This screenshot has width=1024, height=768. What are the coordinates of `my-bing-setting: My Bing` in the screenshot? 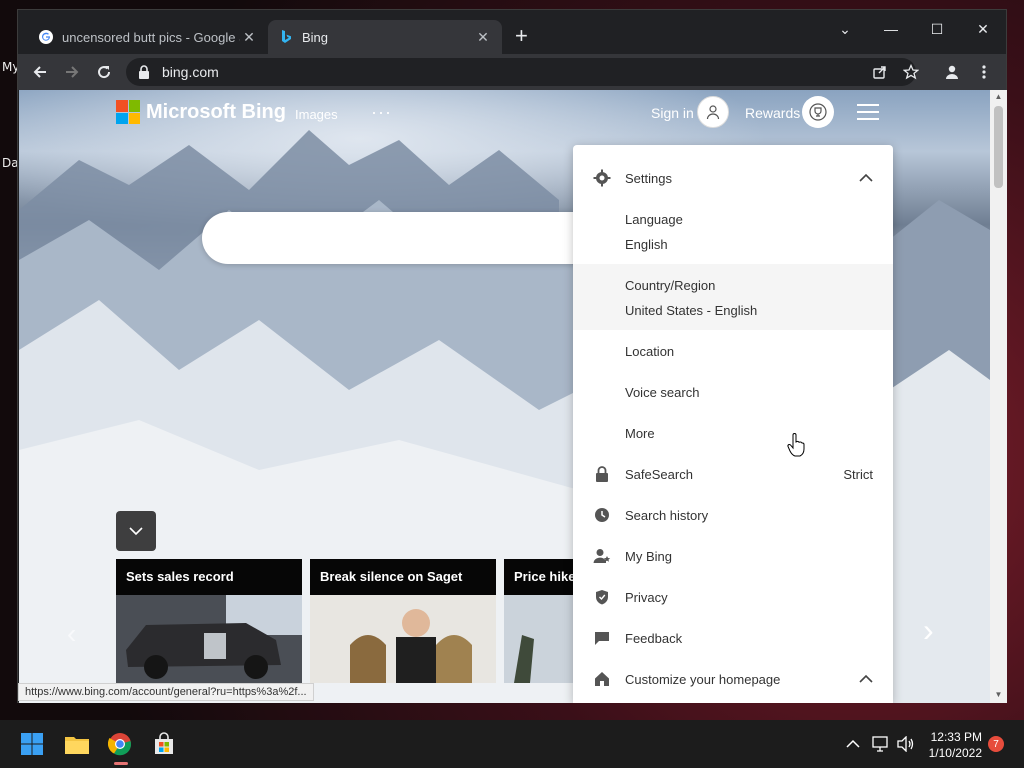 It's located at (733, 556).